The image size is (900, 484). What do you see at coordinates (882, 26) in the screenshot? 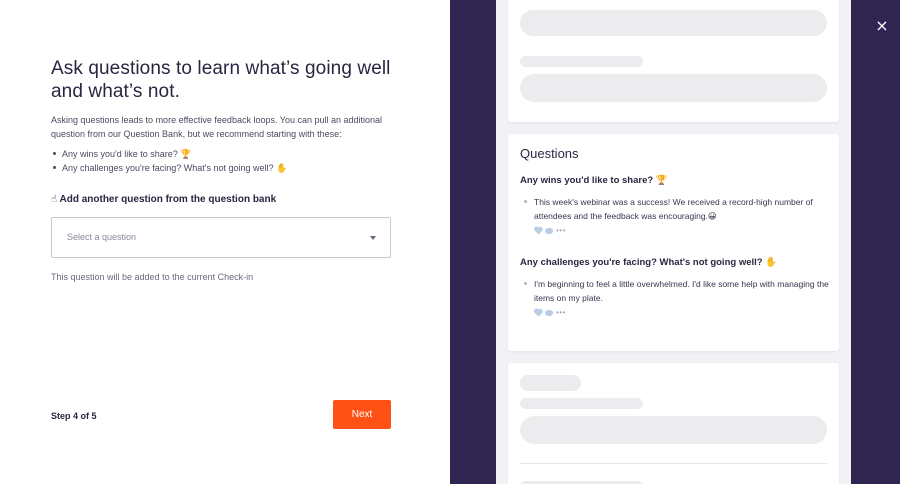
I see `close-icon: ×` at bounding box center [882, 26].